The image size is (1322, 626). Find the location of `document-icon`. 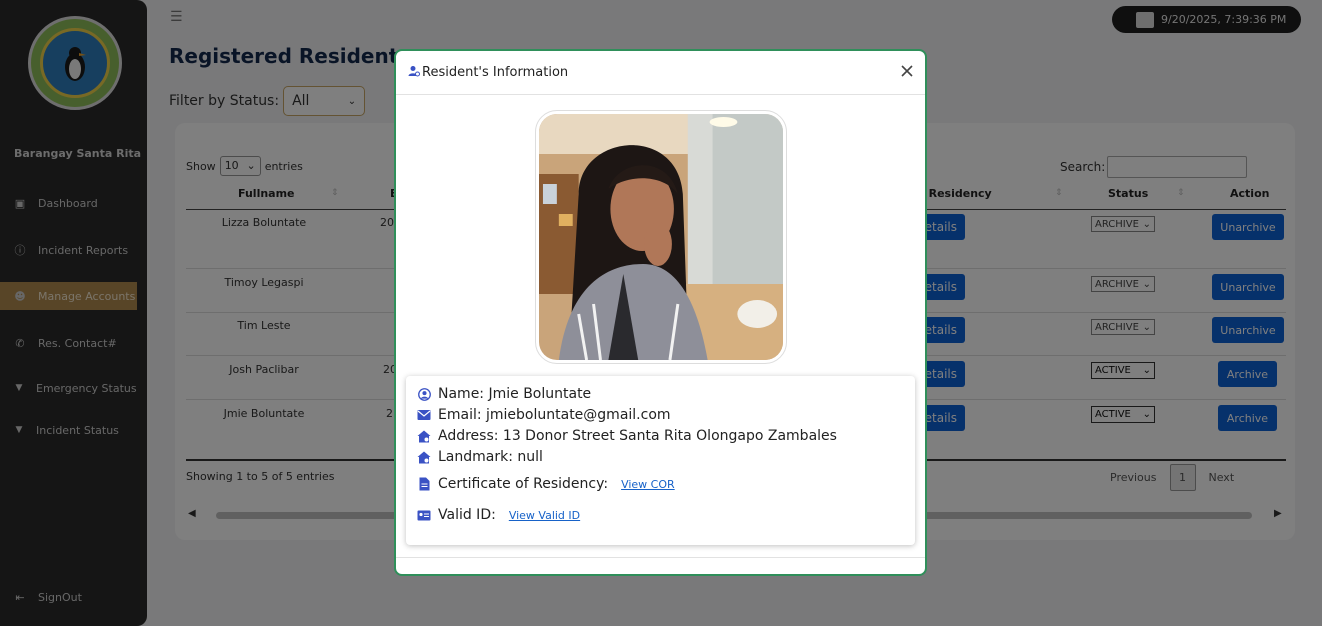

document-icon is located at coordinates (424, 484).